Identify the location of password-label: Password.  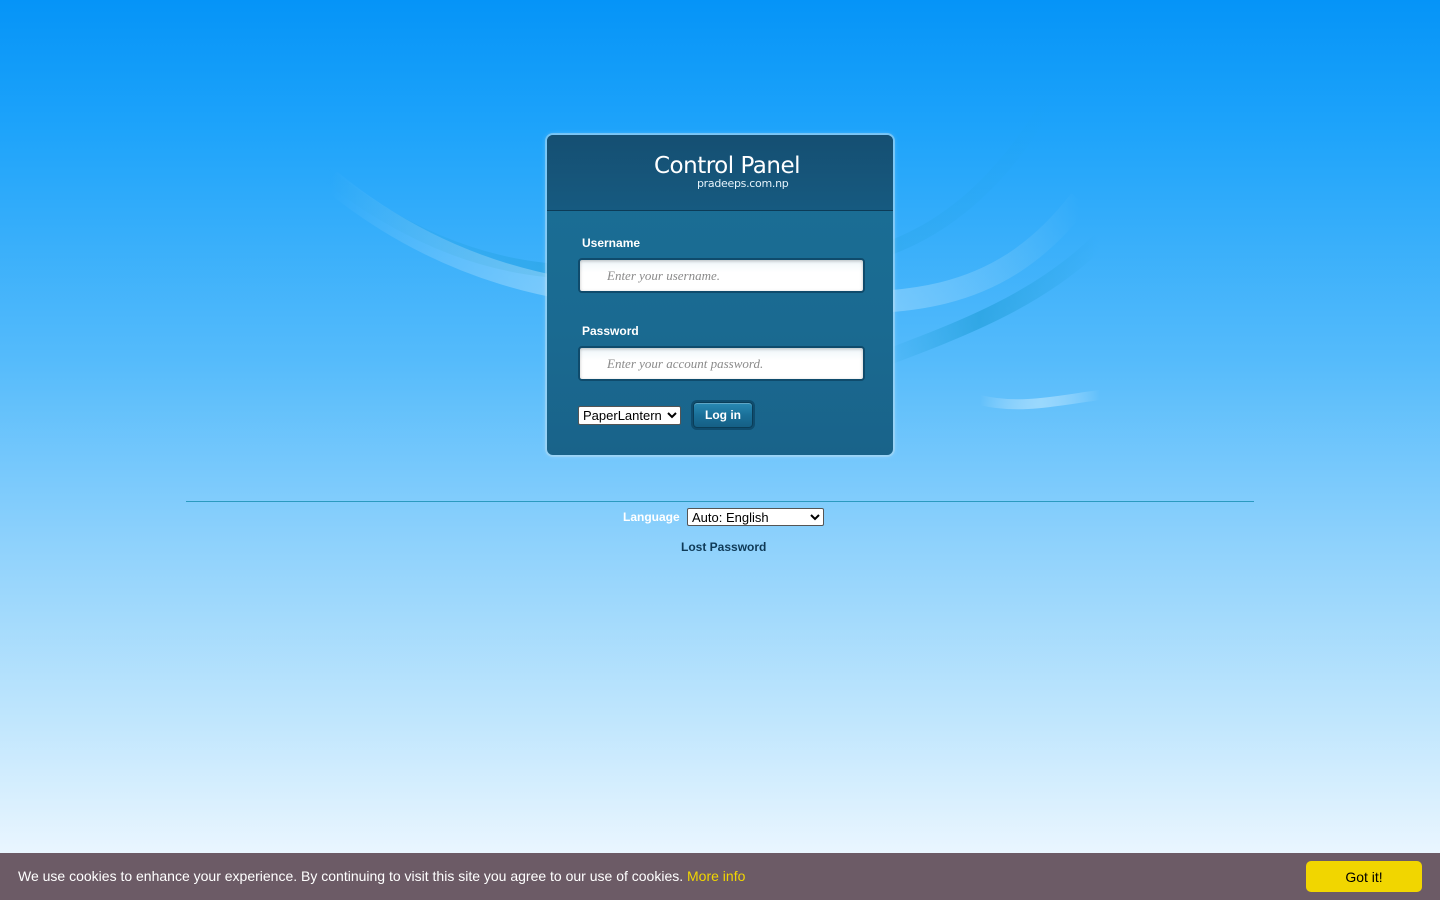
(610, 331).